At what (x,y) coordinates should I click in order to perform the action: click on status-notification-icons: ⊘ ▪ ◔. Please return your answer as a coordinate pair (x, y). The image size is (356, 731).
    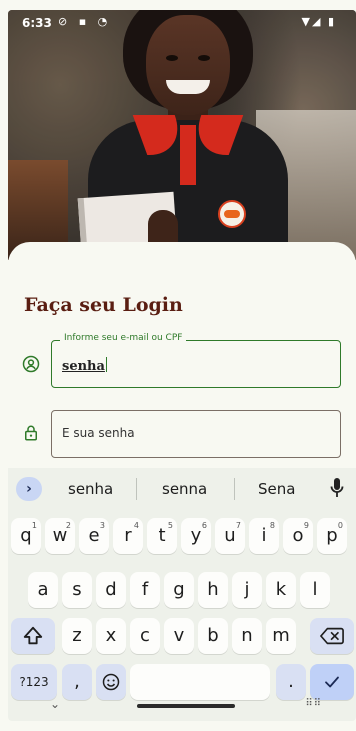
    Looking at the image, I should click on (85, 21).